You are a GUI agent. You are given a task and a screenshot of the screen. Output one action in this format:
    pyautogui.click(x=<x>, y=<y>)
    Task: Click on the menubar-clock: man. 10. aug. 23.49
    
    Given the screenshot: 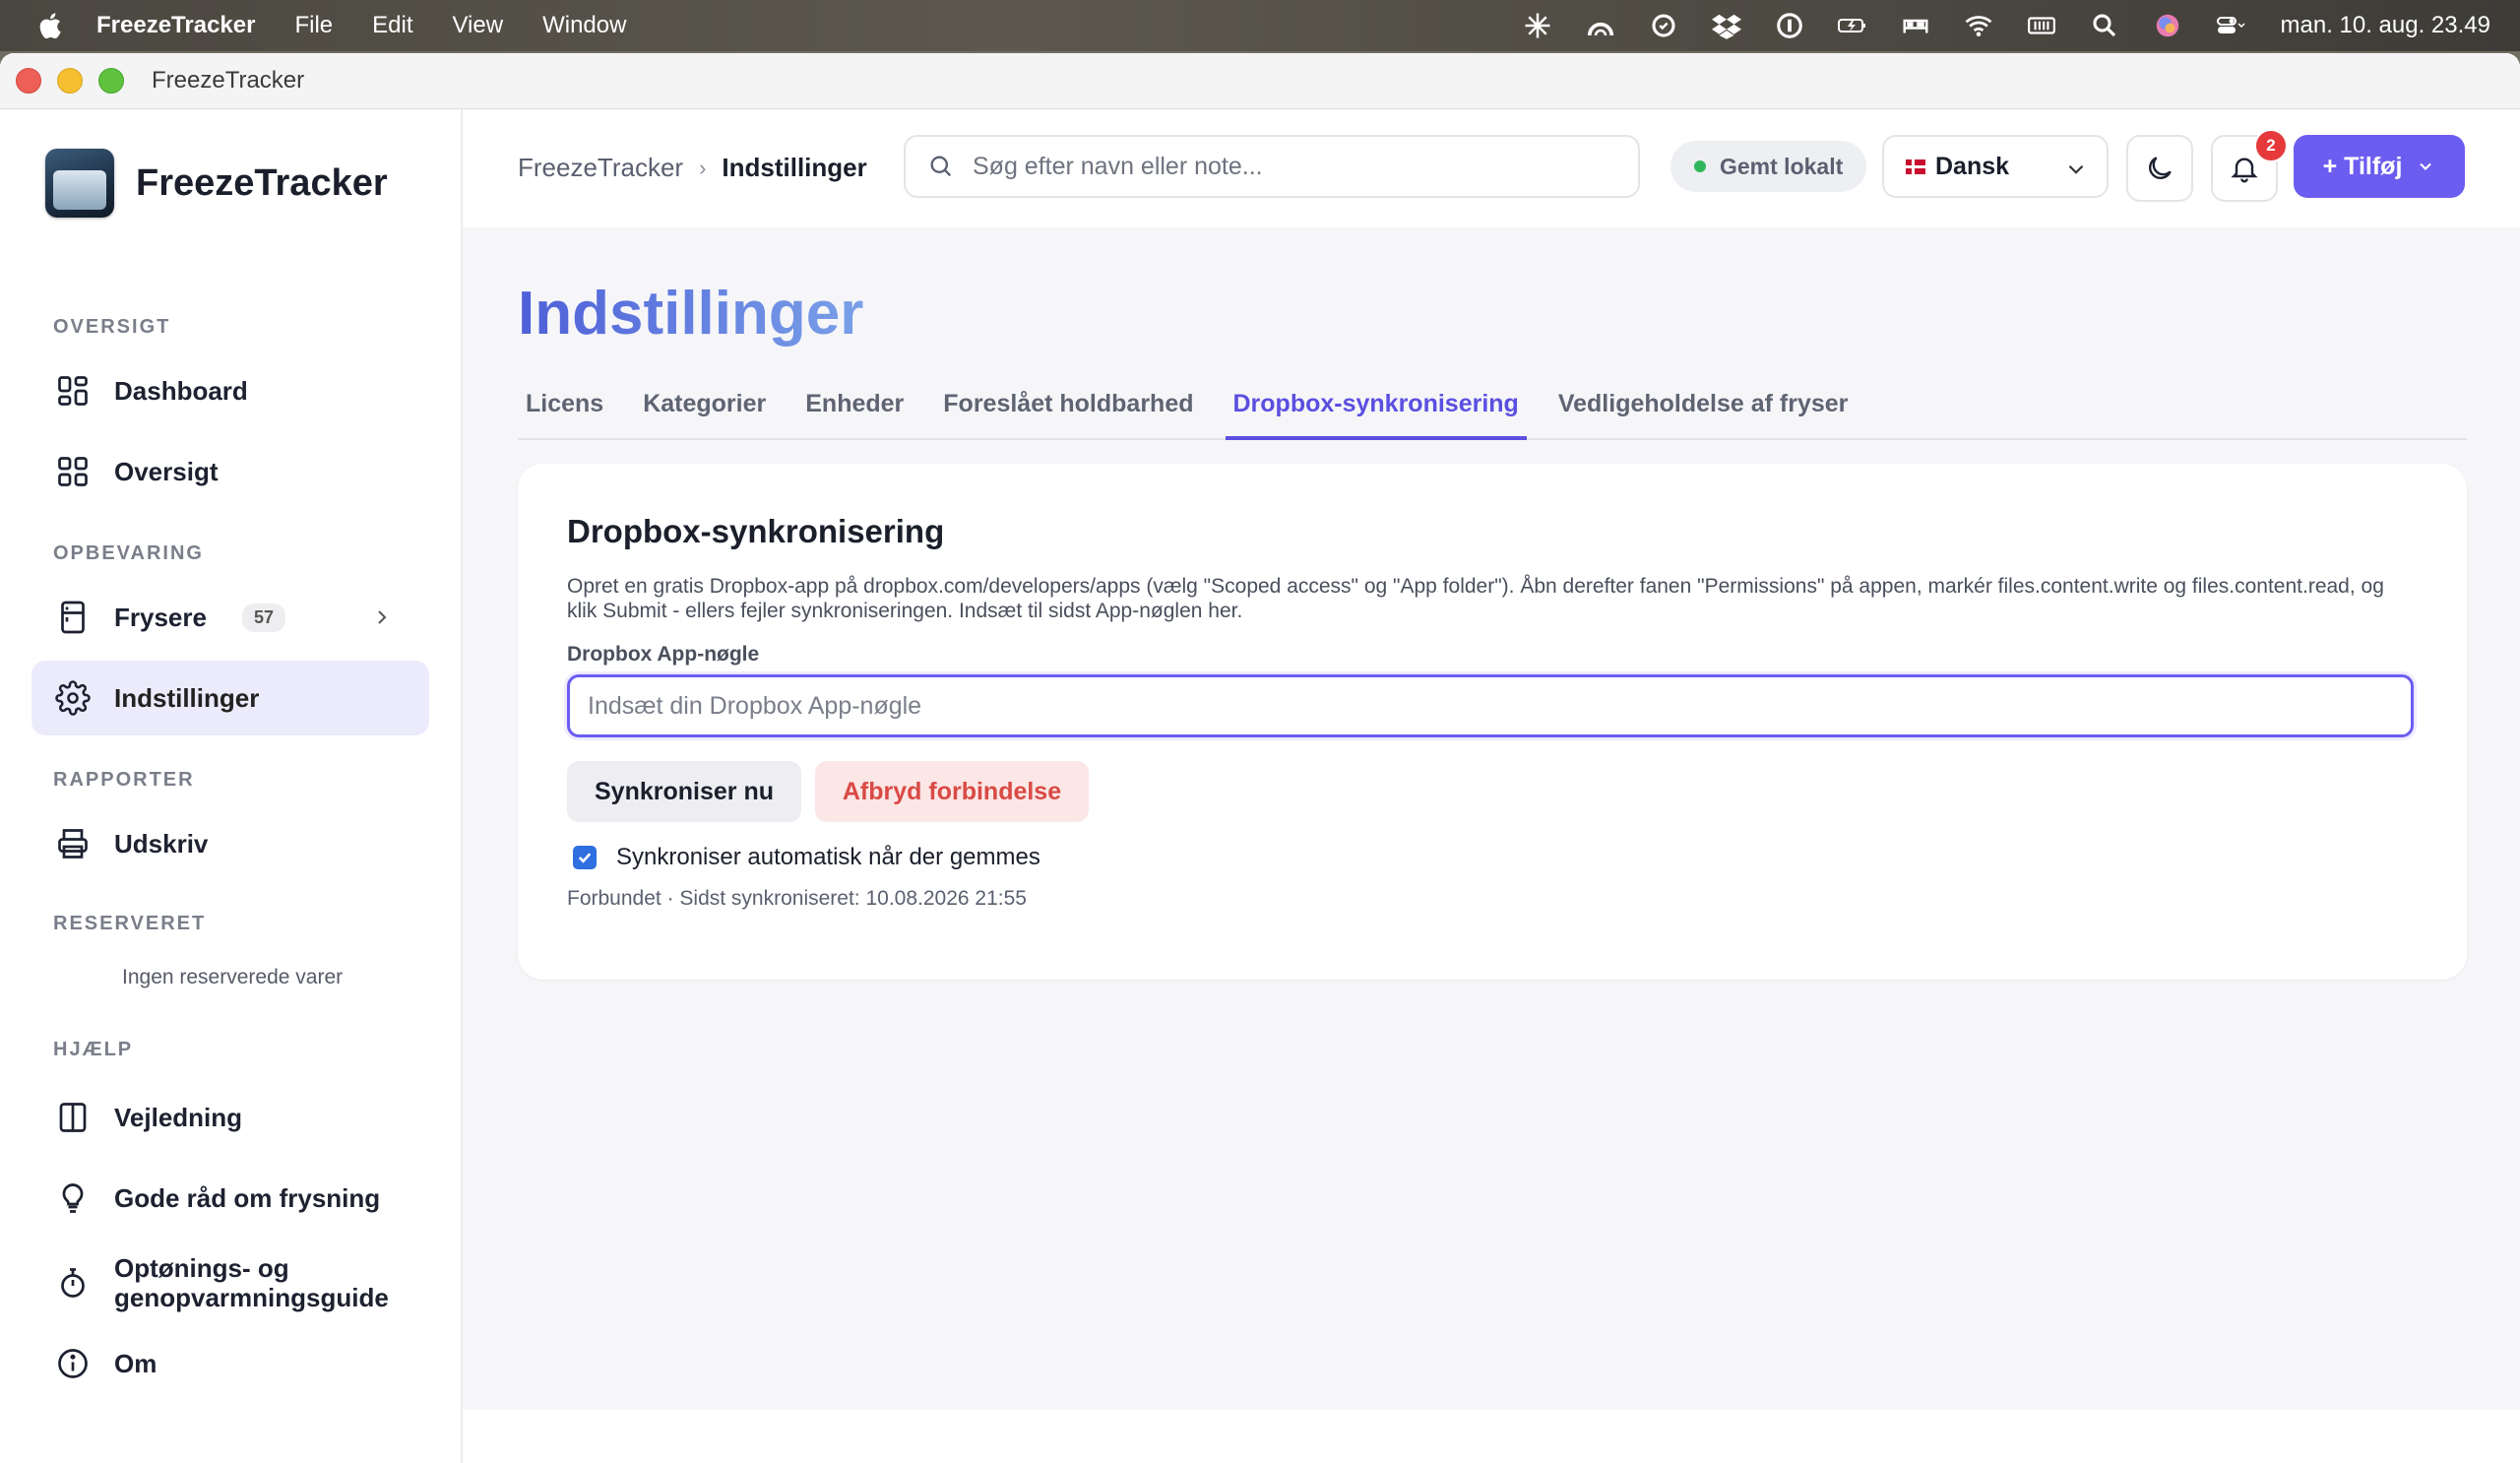 What is the action you would take?
    pyautogui.click(x=2386, y=25)
    